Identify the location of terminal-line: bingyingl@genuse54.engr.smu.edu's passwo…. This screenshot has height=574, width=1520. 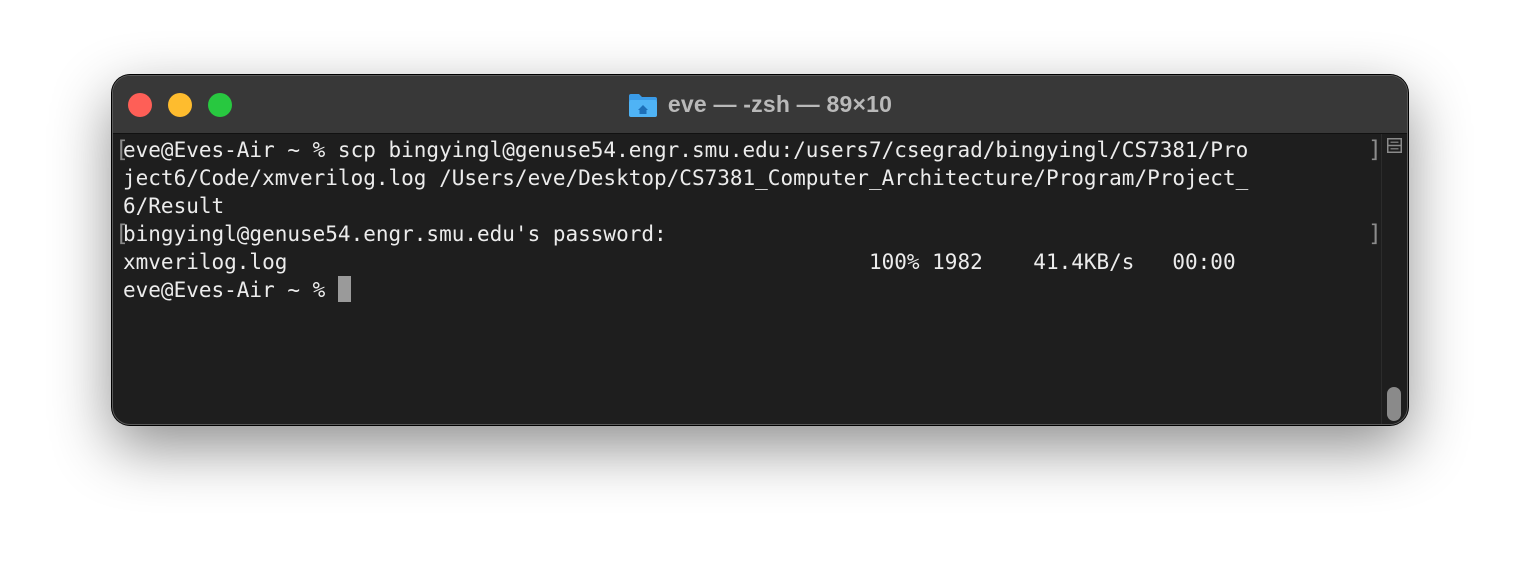
(395, 234).